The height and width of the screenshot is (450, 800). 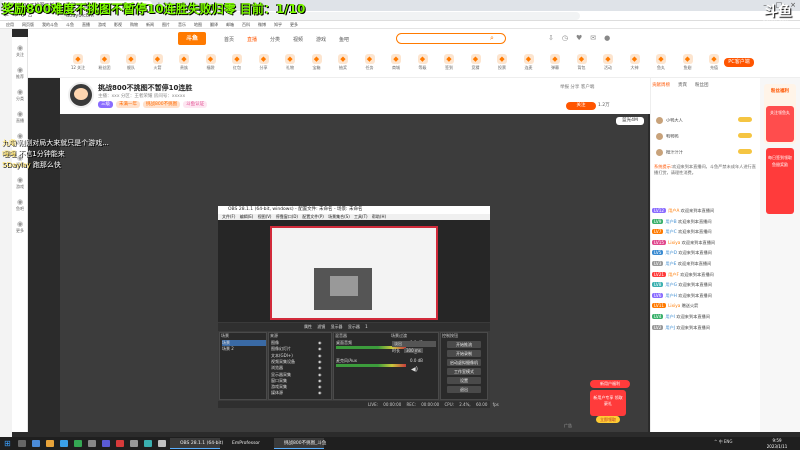 What do you see at coordinates (464, 380) in the screenshot?
I see `obs-control-button: 设置` at bounding box center [464, 380].